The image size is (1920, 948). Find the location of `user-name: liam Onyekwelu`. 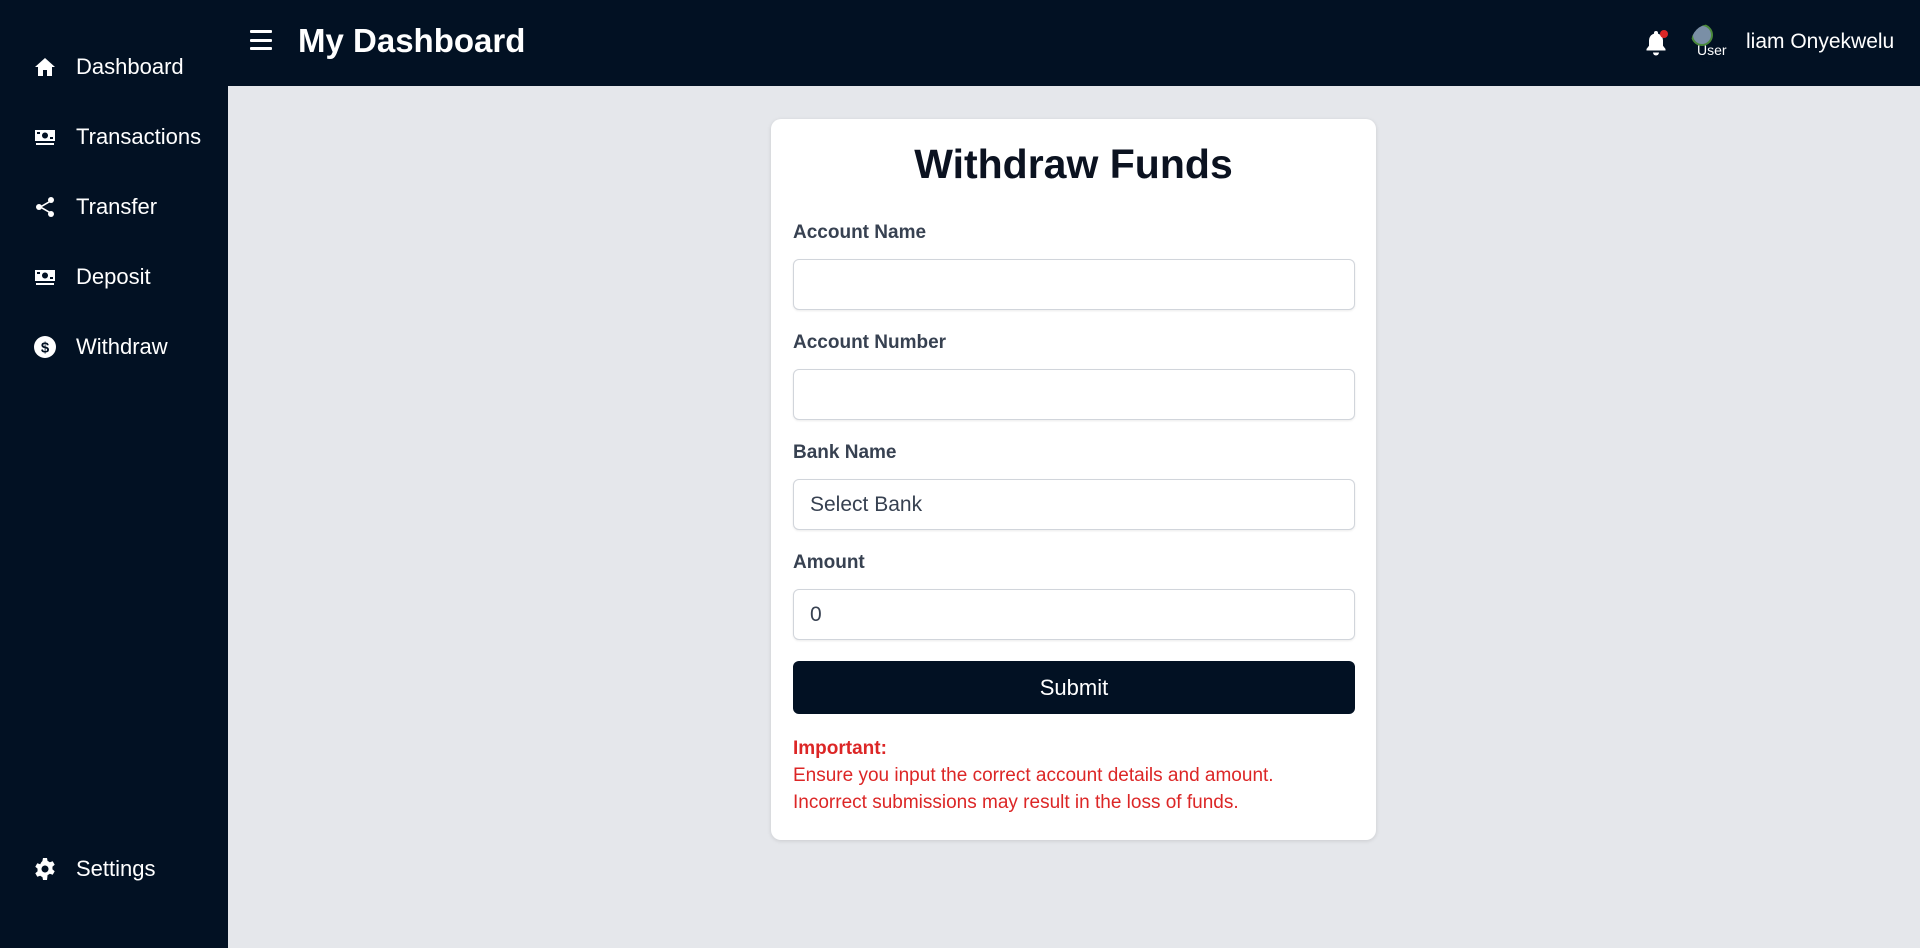

user-name: liam Onyekwelu is located at coordinates (1820, 42).